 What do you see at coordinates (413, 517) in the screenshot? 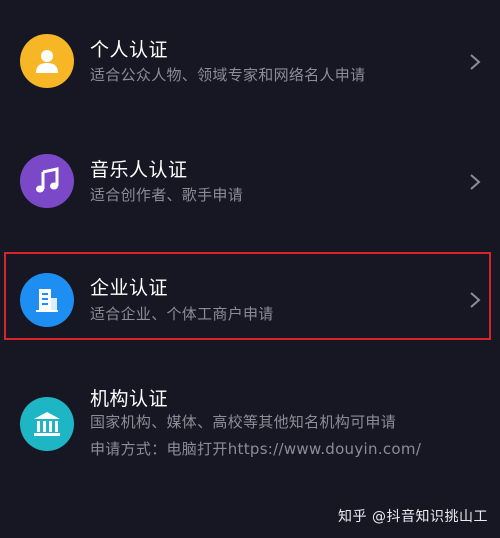
I see `watermark: 知乎 @抖音知识挑山工` at bounding box center [413, 517].